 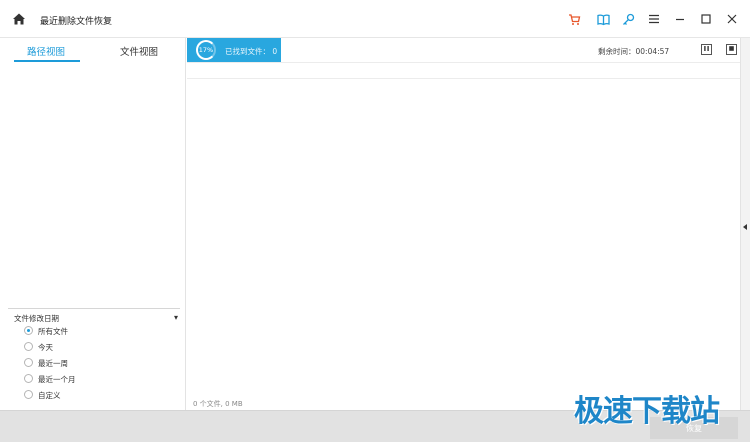 I want to click on scan-progress-block: 17% 已找到文件： 0, so click(x=234, y=50).